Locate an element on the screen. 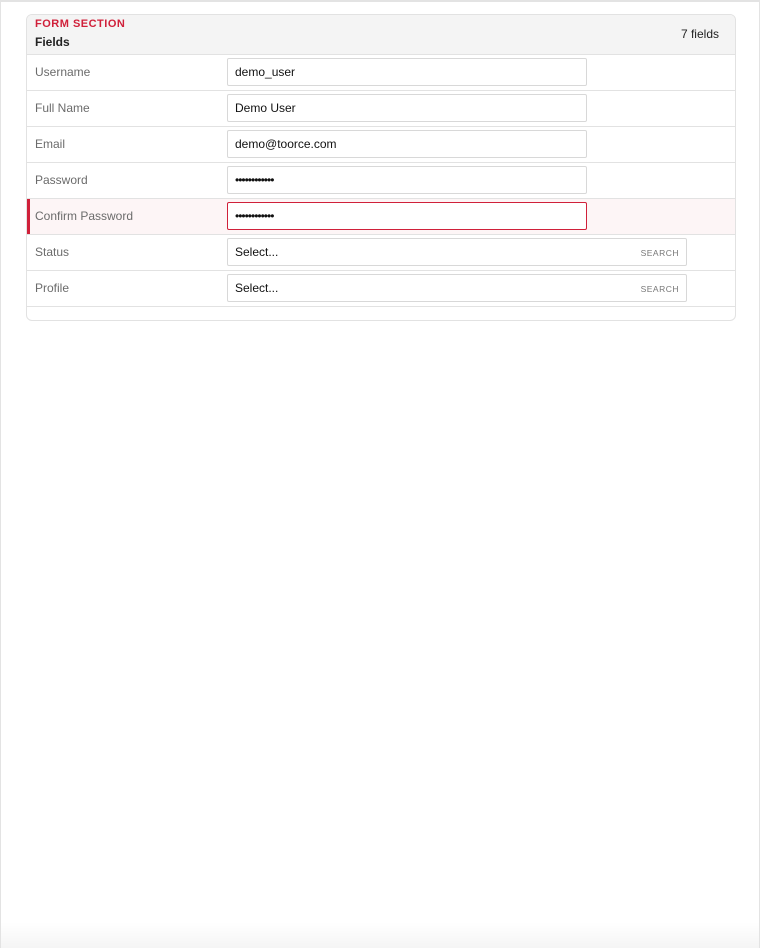 The width and height of the screenshot is (760, 948). field-count: 7 fields is located at coordinates (699, 34).